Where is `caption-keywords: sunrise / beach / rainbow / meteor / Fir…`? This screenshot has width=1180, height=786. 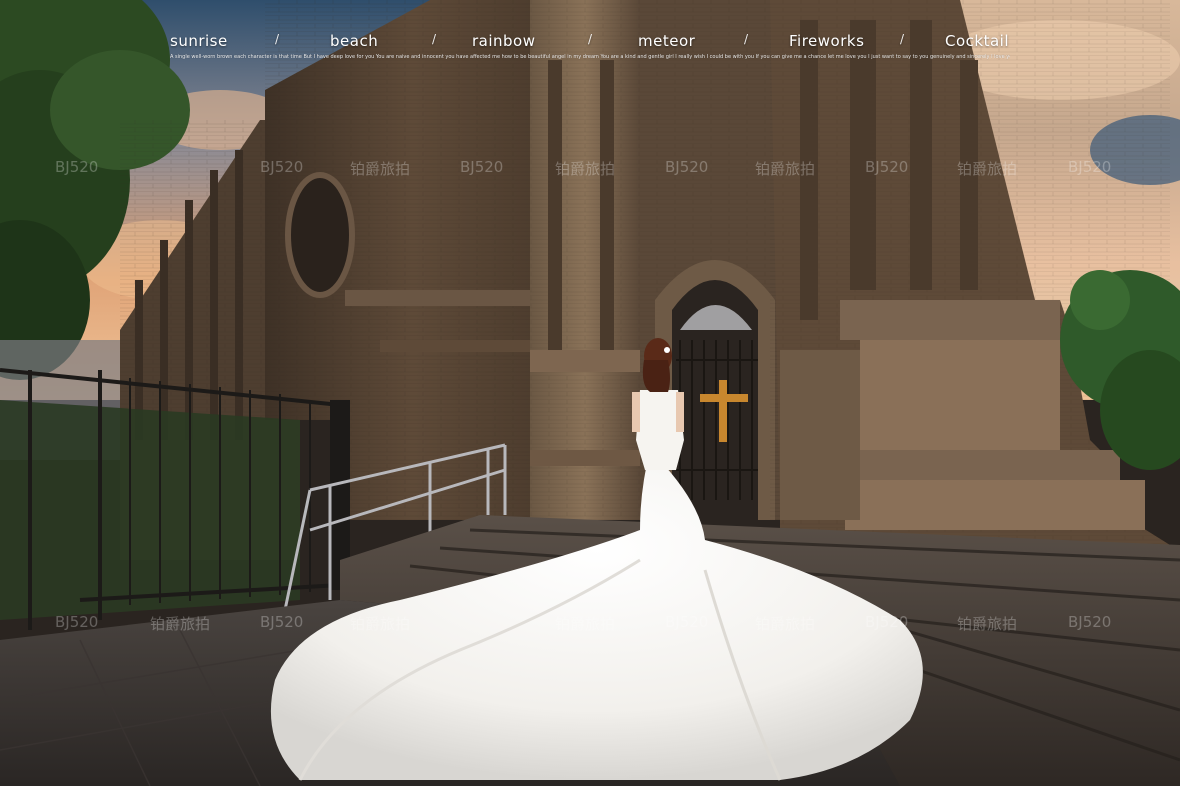
caption-keywords: sunrise / beach / rainbow / meteor / Fir… is located at coordinates (590, 42).